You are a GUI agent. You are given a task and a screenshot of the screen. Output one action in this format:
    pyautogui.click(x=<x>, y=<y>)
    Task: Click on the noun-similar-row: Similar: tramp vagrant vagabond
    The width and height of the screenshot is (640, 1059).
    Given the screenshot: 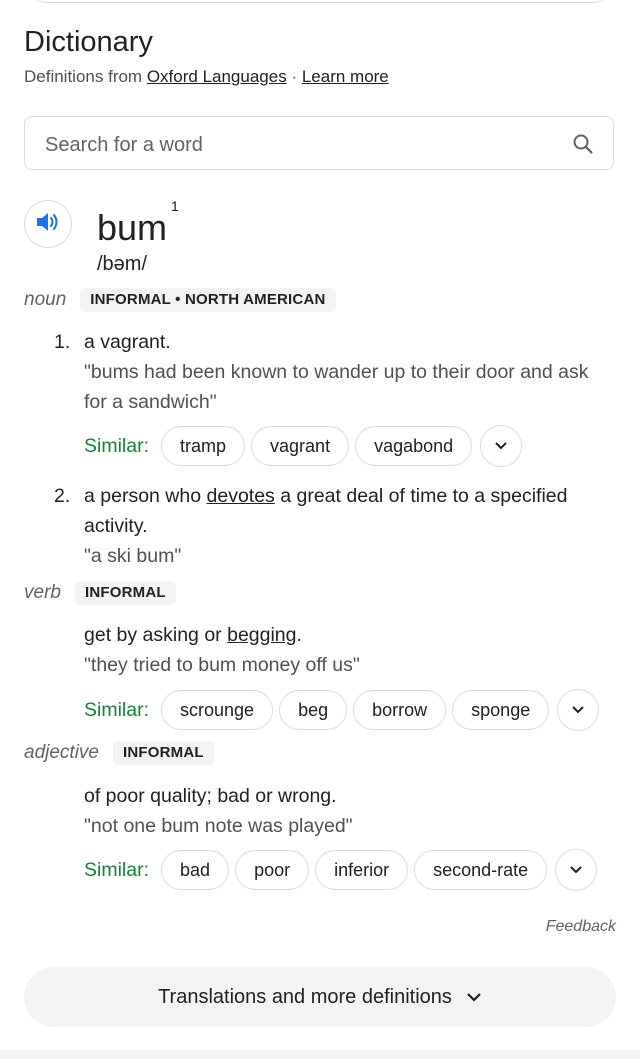 What is the action you would take?
    pyautogui.click(x=303, y=446)
    